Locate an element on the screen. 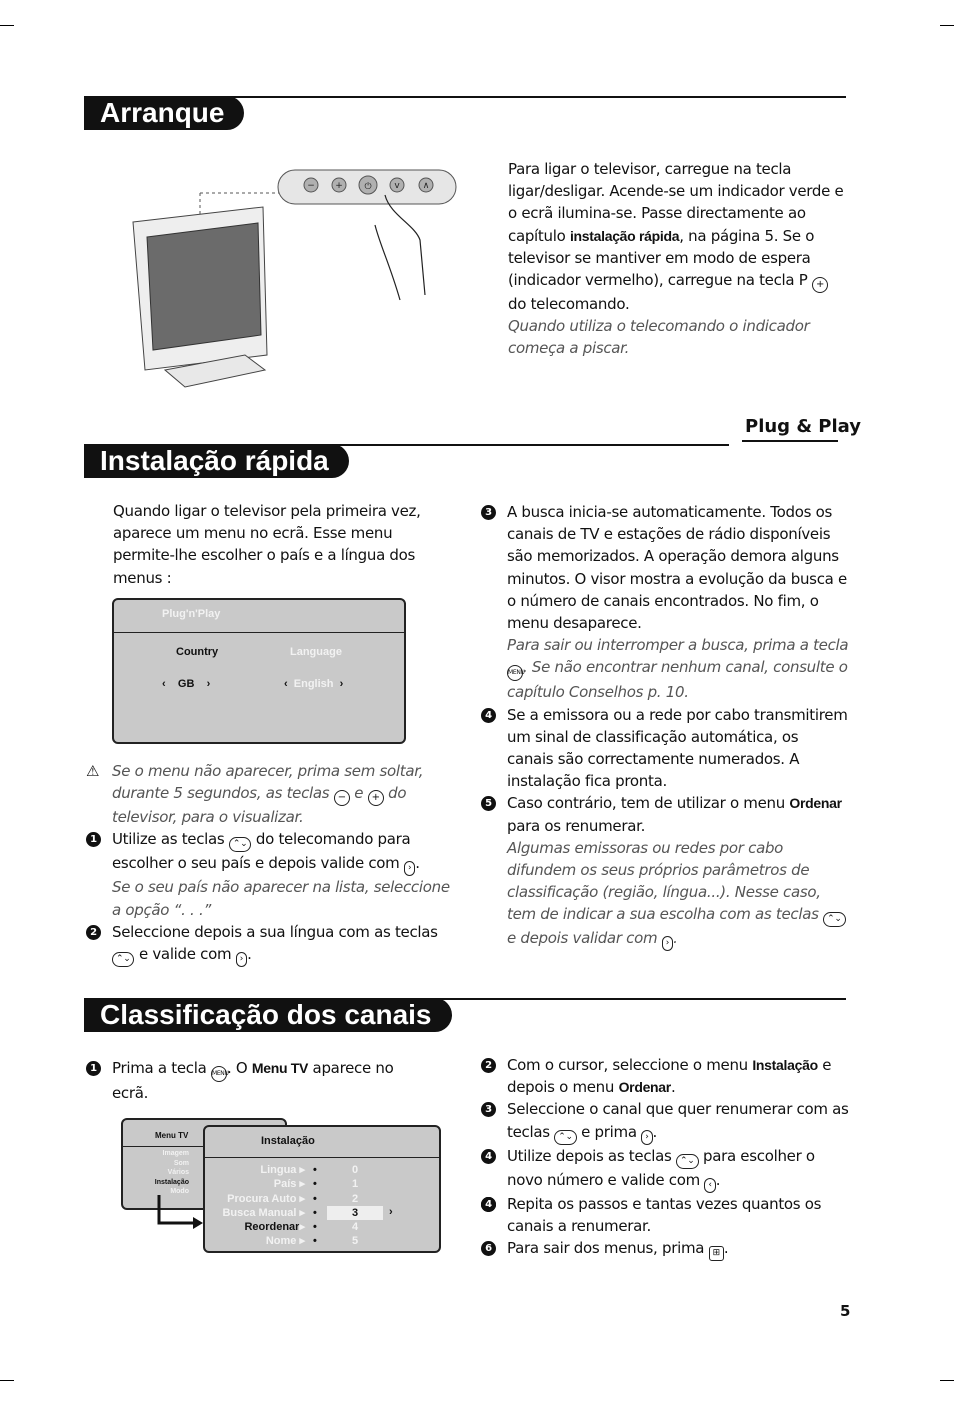 The height and width of the screenshot is (1405, 954). step-text: Caso contrário, tem de utilizar o menu is located at coordinates (648, 803).